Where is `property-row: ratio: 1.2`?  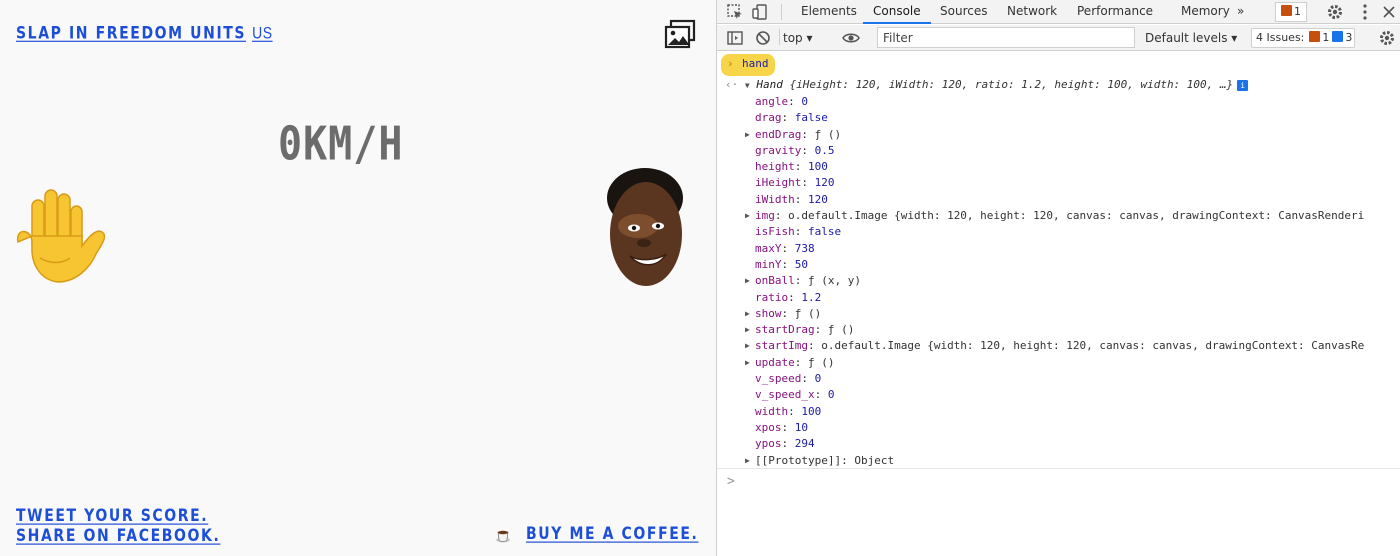
property-row: ratio: 1.2 is located at coordinates (1059, 298).